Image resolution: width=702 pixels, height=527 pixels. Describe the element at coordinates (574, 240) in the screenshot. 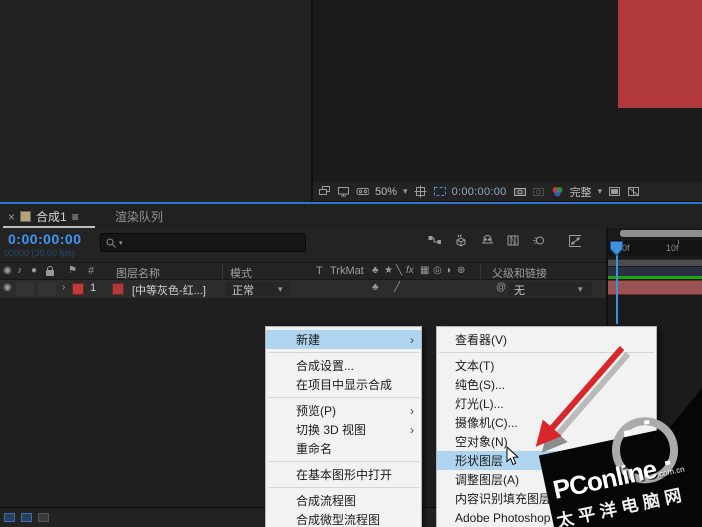

I see `graph-editor-icon` at that location.